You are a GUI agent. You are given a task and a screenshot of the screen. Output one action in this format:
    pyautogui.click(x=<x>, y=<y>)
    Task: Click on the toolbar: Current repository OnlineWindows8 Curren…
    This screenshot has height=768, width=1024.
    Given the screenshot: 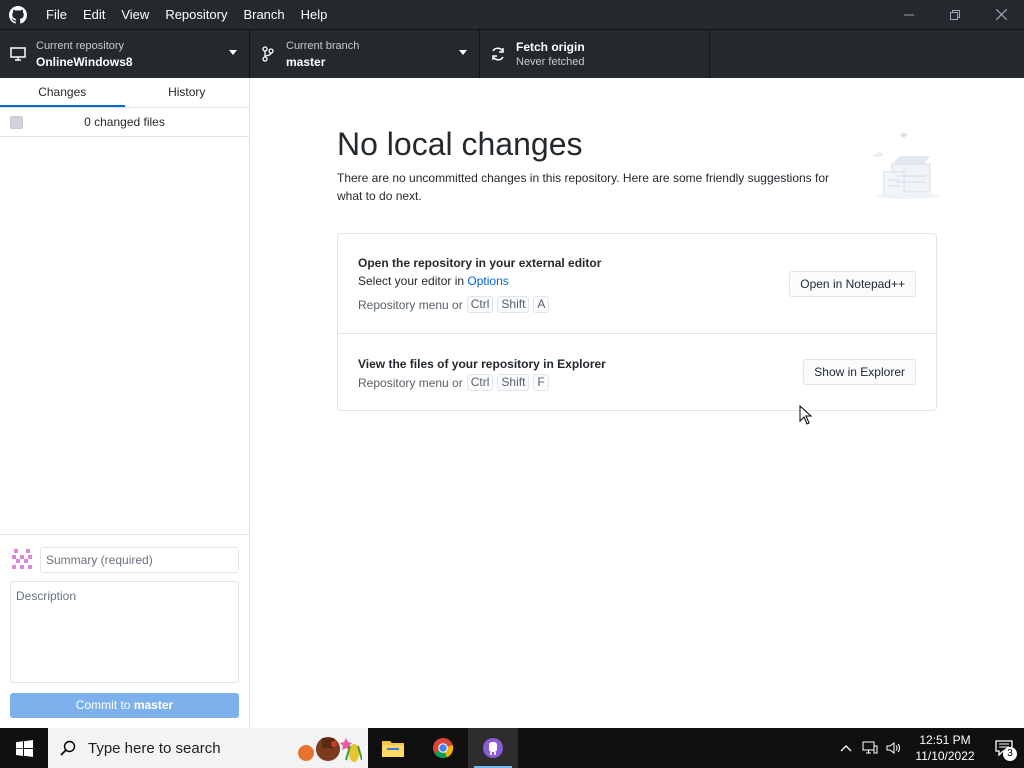 What is the action you would take?
    pyautogui.click(x=512, y=53)
    